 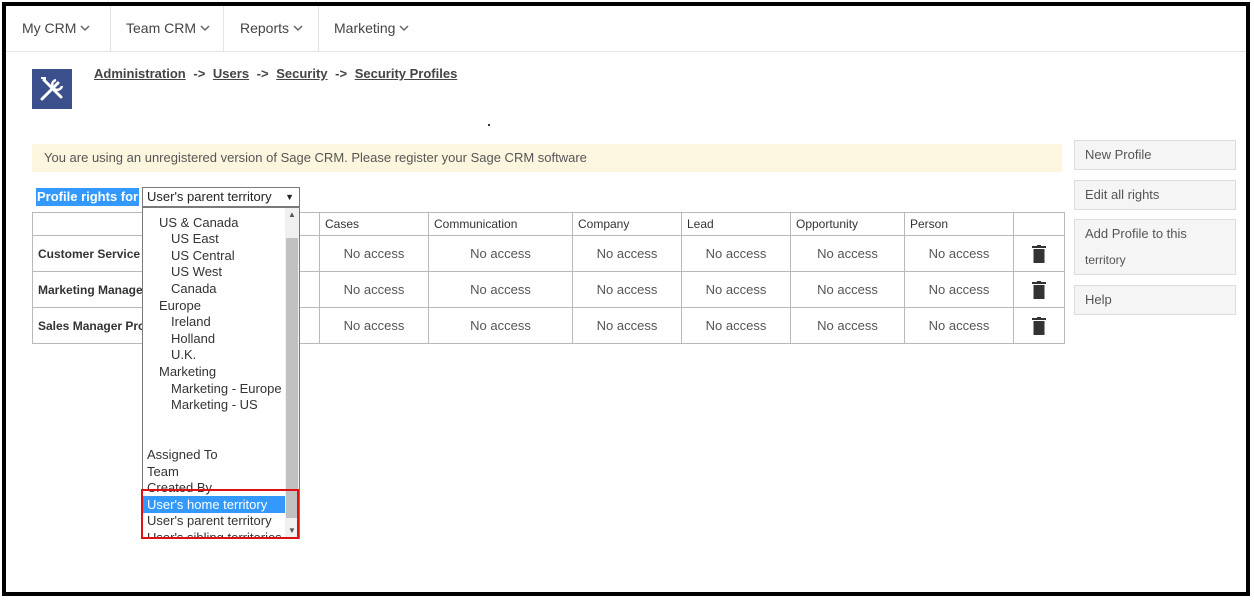 I want to click on dropdown-option: US & Canada, so click(x=221, y=222).